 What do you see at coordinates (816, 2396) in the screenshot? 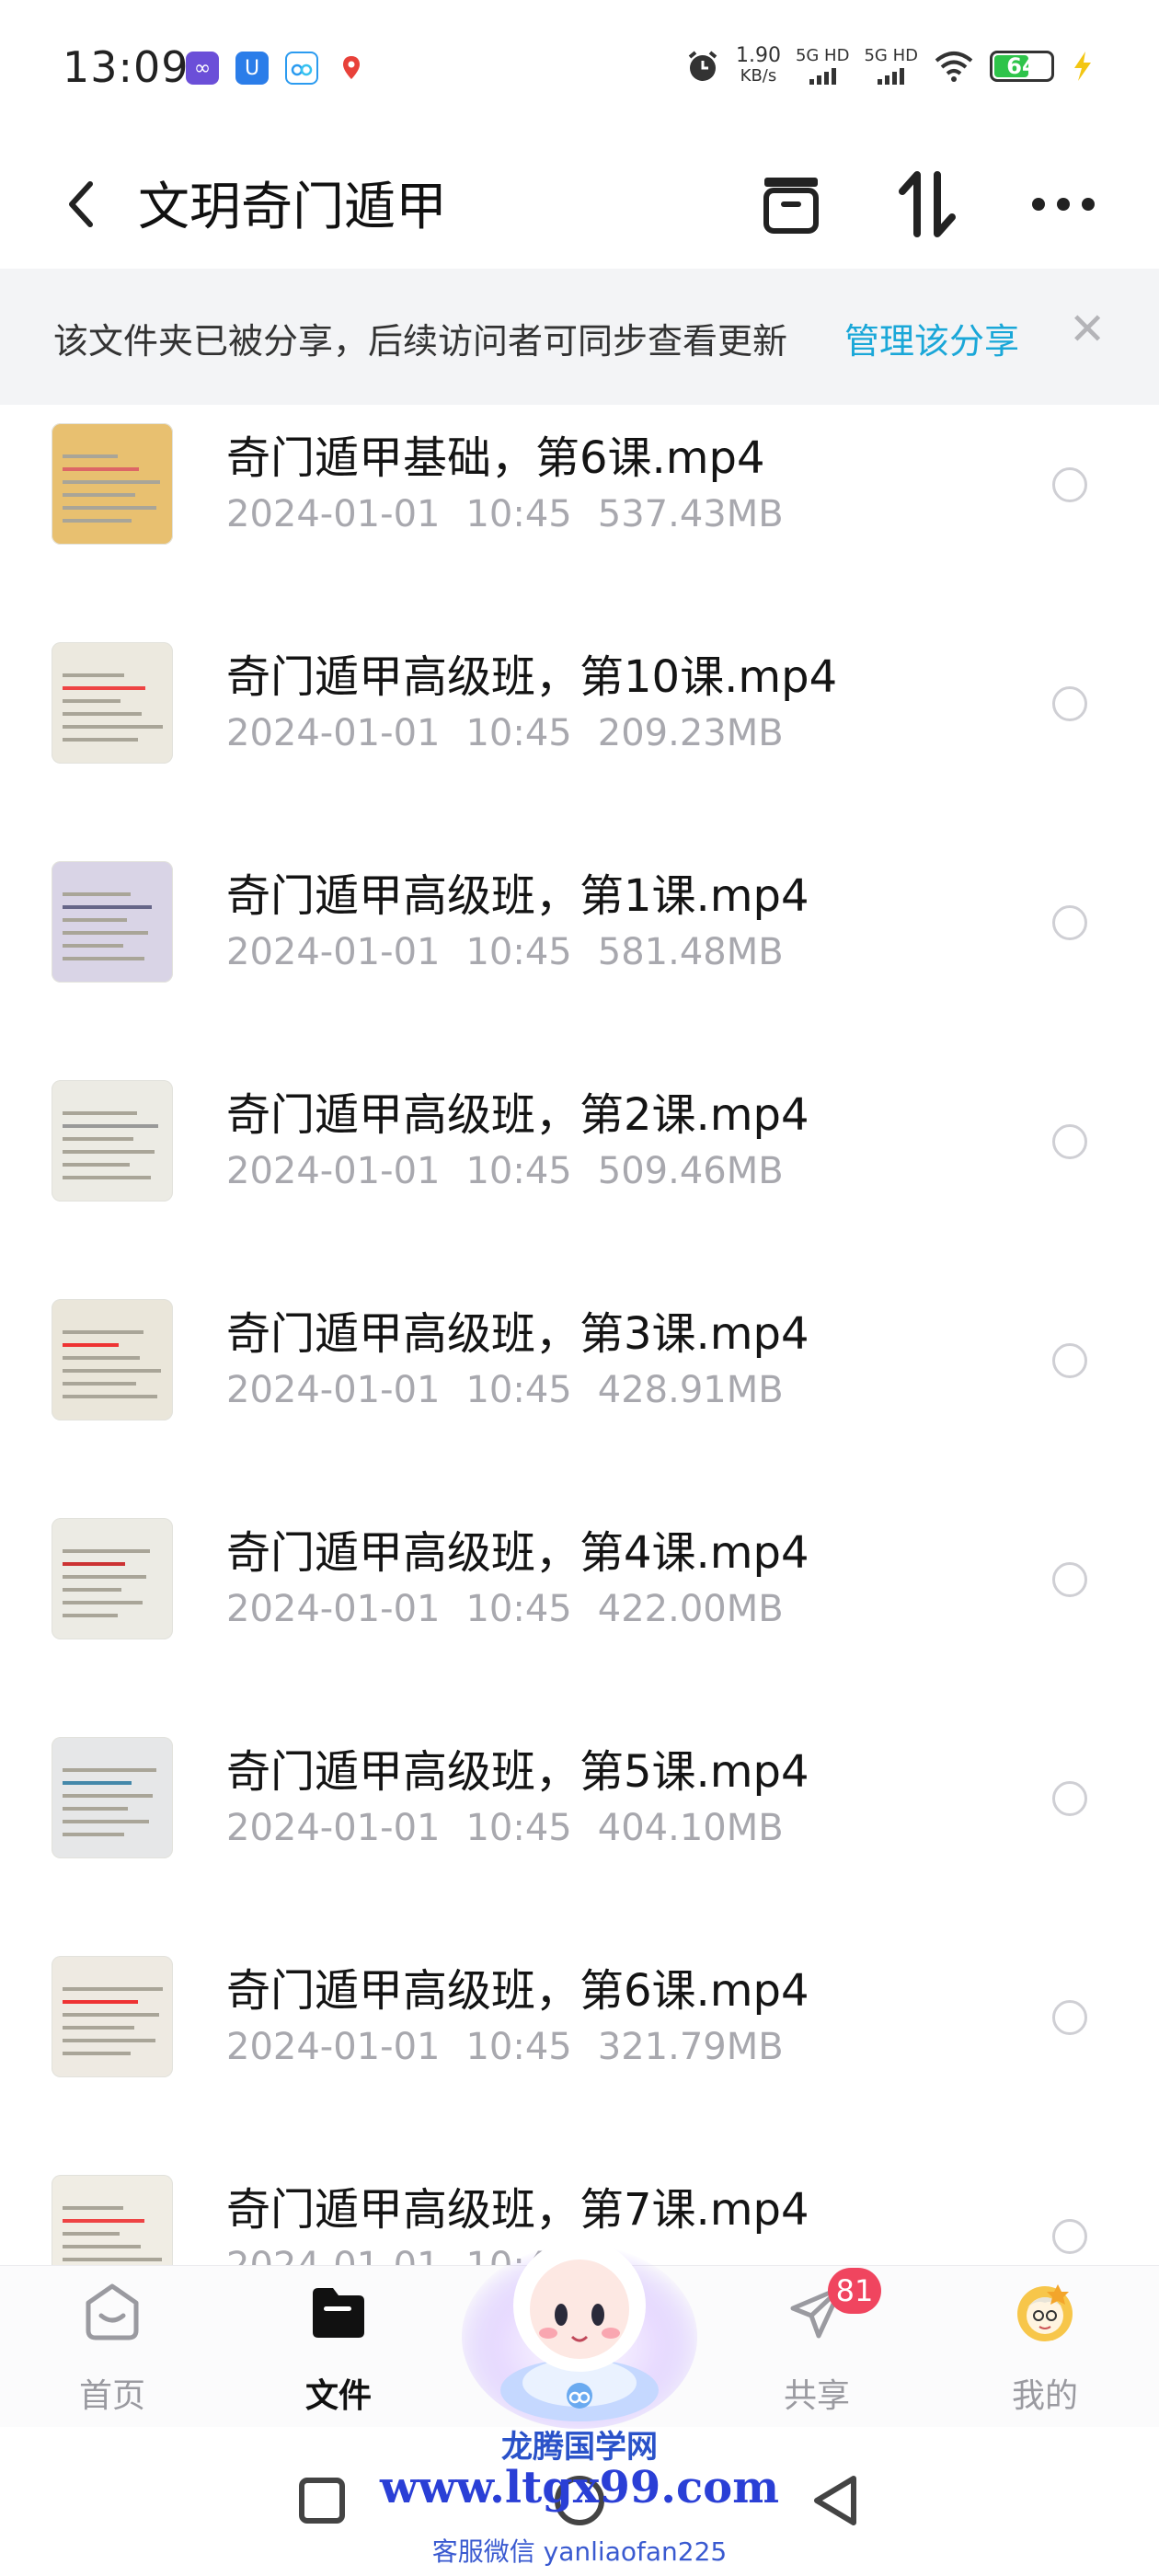
I see `tab-share-label: 共享` at bounding box center [816, 2396].